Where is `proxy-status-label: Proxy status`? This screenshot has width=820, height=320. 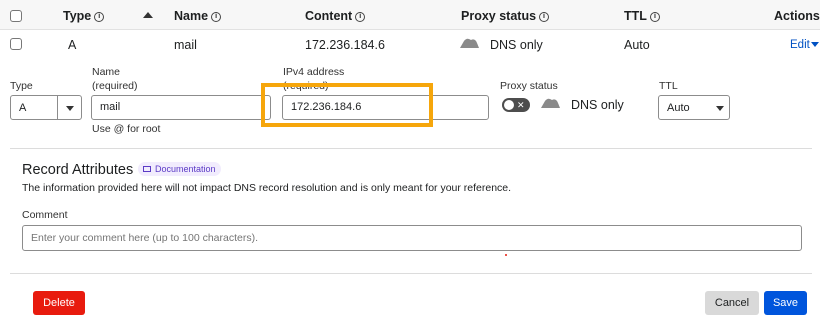 proxy-status-label: Proxy status is located at coordinates (529, 86).